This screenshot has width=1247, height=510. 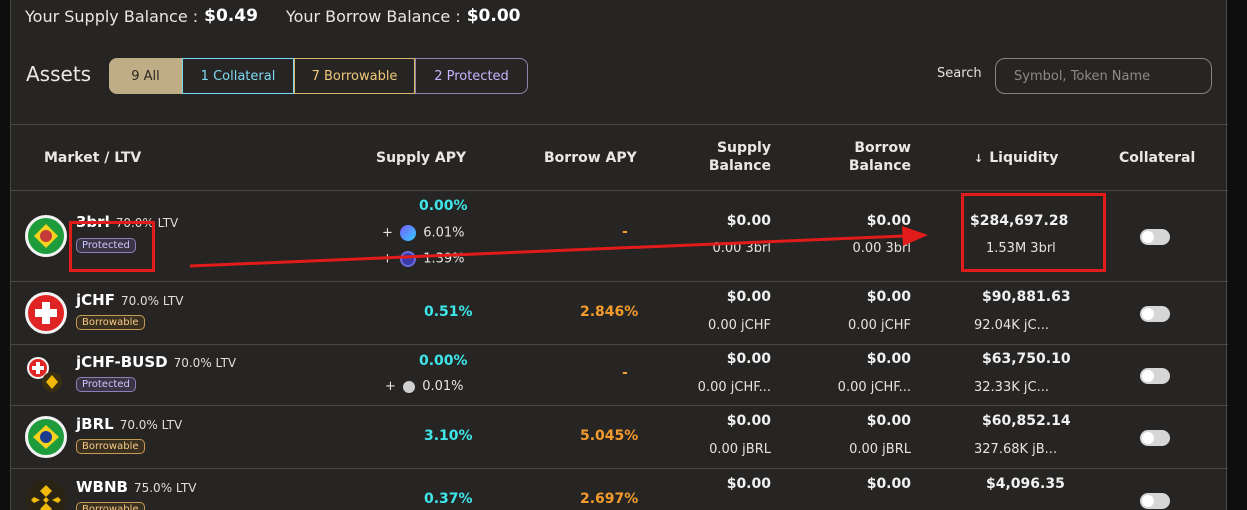 What do you see at coordinates (558, 247) in the screenshot?
I see `annotation-arrow` at bounding box center [558, 247].